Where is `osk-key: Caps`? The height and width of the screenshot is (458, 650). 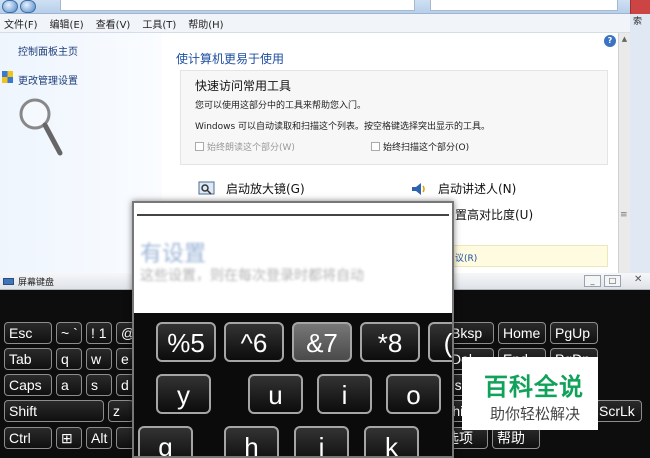 osk-key: Caps is located at coordinates (28, 385).